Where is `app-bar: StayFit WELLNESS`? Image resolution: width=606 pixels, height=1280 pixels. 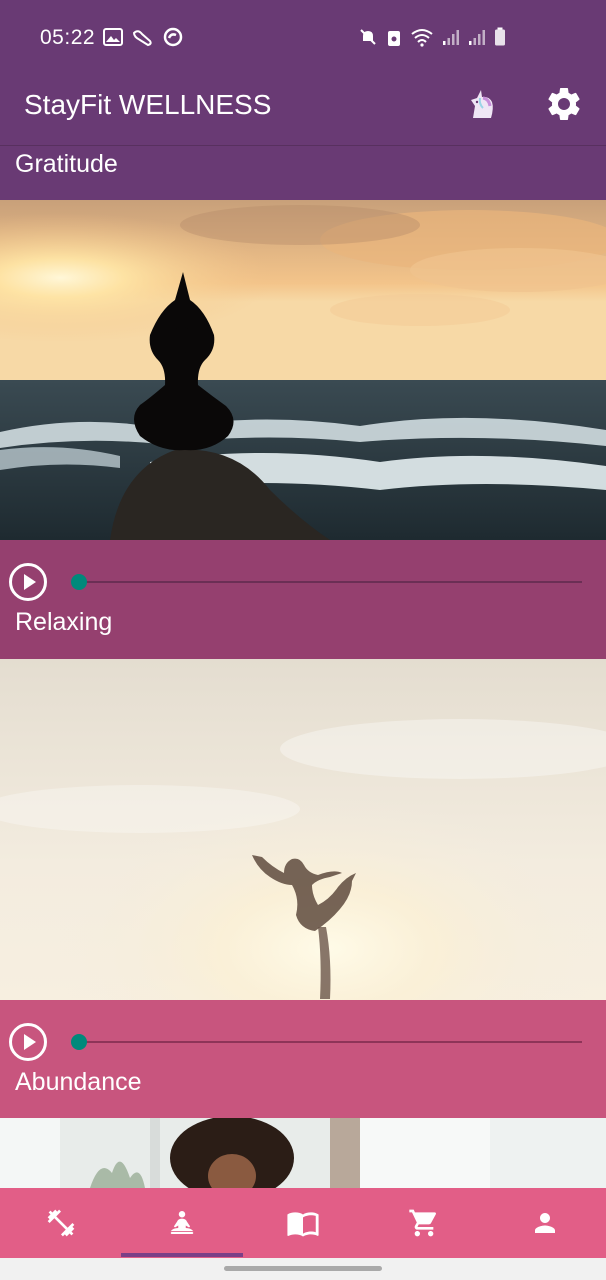
app-bar: StayFit WELLNESS is located at coordinates (303, 111).